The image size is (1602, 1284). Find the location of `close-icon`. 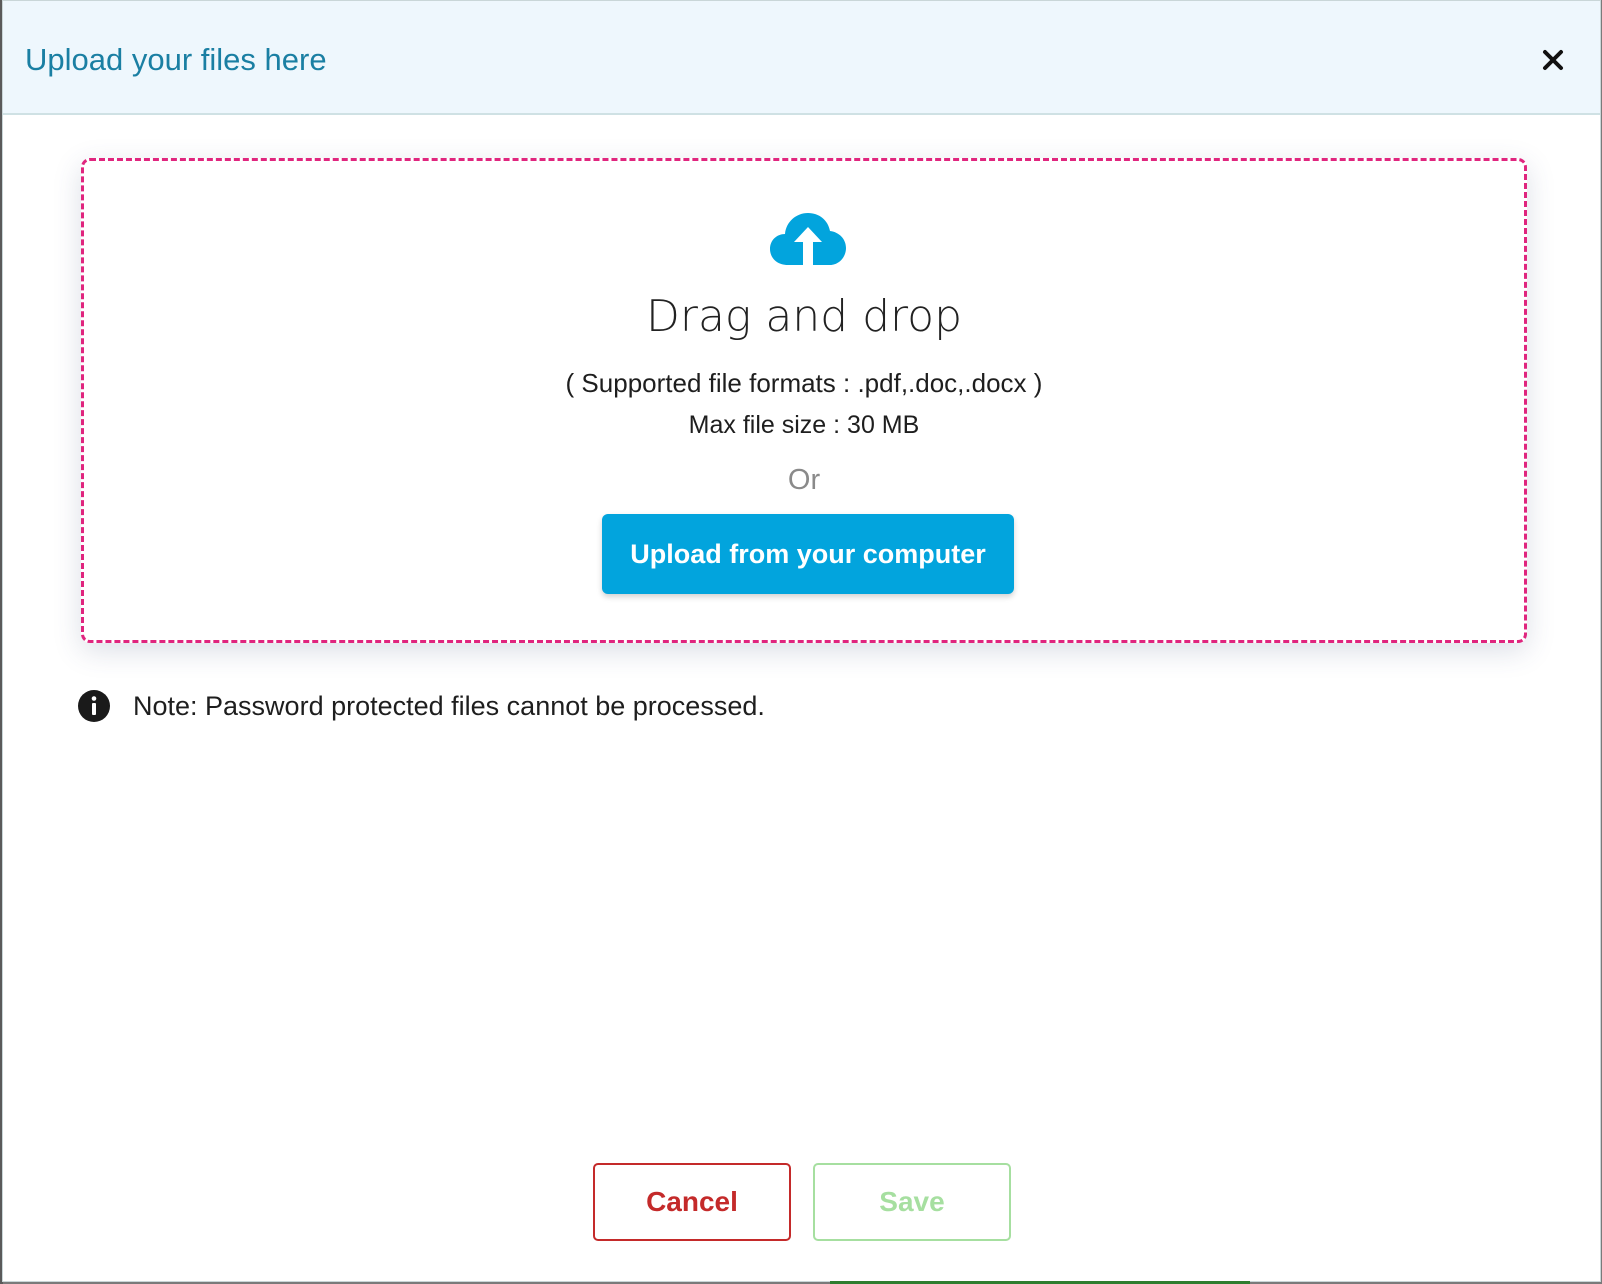

close-icon is located at coordinates (1553, 60).